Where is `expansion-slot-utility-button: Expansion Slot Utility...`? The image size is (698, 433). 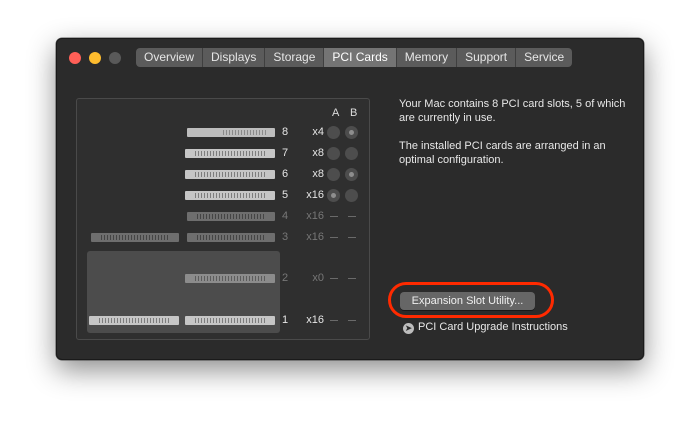 expansion-slot-utility-button: Expansion Slot Utility... is located at coordinates (467, 301).